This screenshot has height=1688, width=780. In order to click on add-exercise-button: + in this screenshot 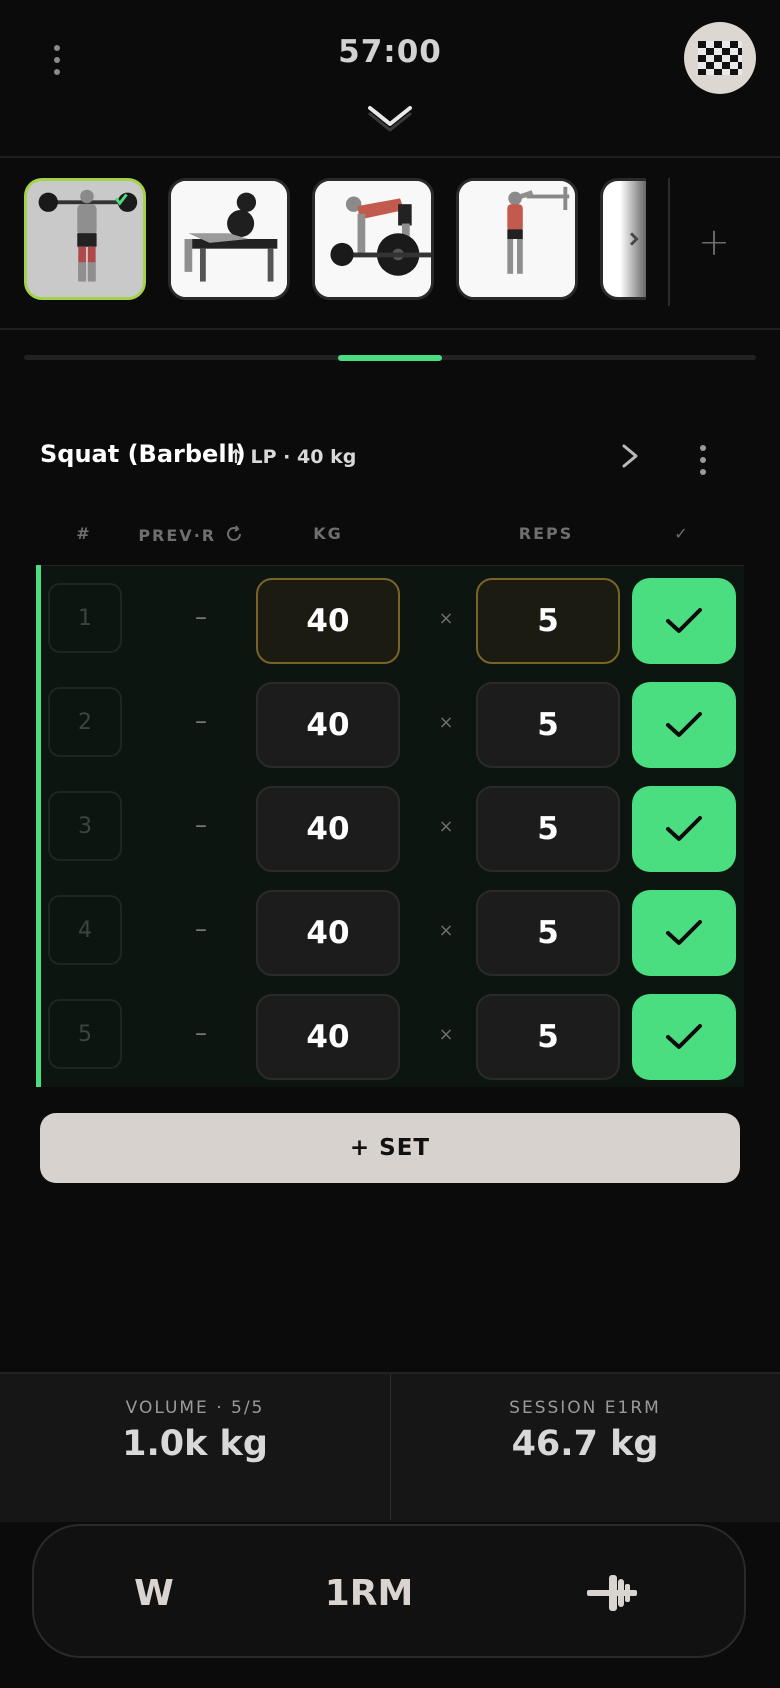, I will do `click(714, 242)`.